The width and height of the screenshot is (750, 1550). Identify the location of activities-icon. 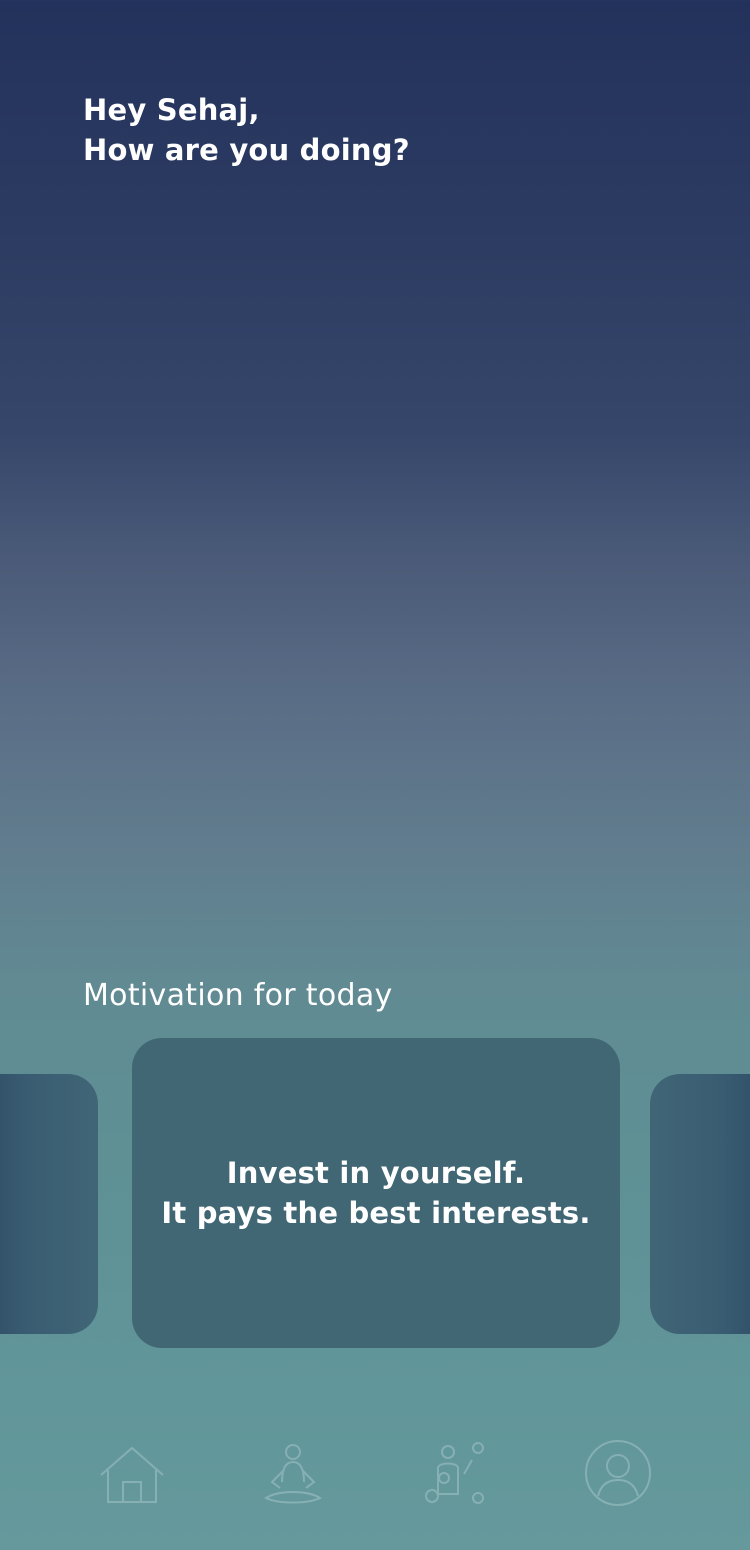
(454, 1473).